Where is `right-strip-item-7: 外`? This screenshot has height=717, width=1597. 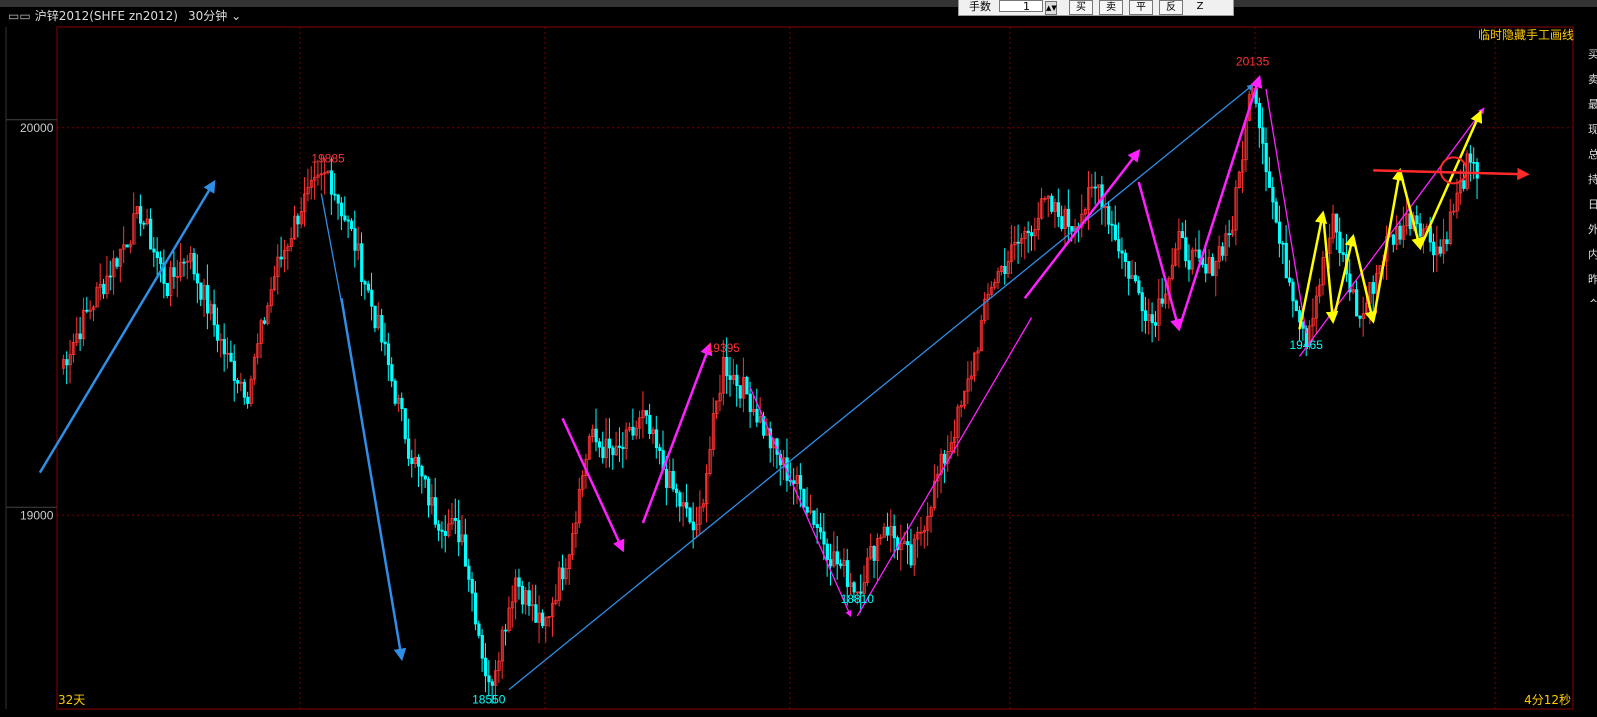
right-strip-item-7: 外 is located at coordinates (1592, 229).